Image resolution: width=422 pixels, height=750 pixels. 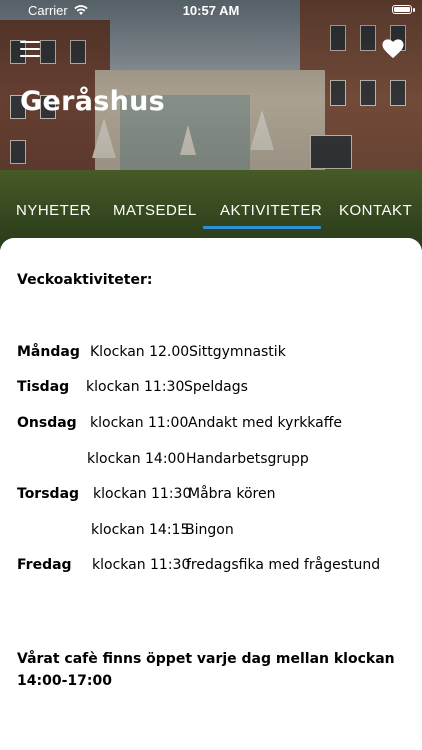 I want to click on battery-icon, so click(x=403, y=9).